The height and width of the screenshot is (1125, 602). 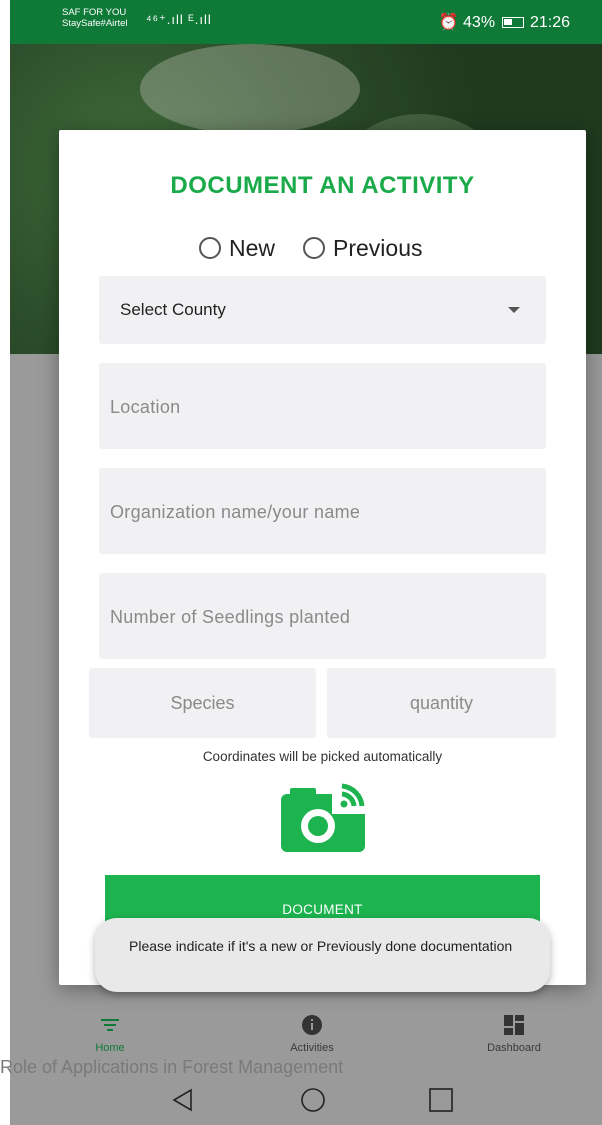 I want to click on entry-type-radio-group: New Previous, so click(x=325, y=248).